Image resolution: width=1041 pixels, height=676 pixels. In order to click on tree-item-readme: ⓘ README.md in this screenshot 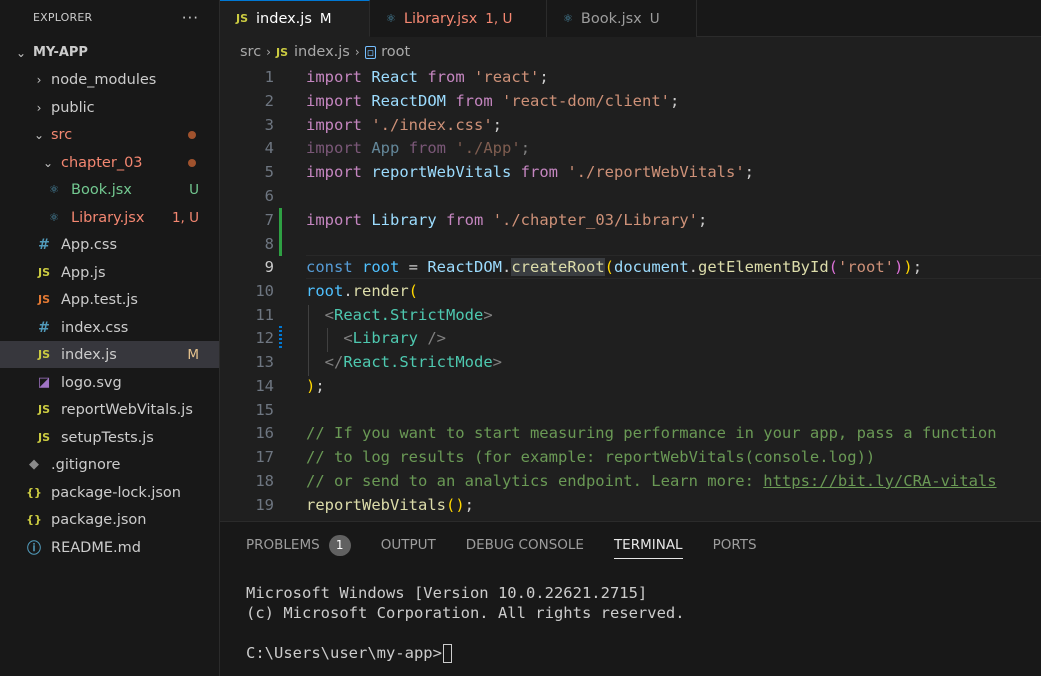, I will do `click(109, 547)`.